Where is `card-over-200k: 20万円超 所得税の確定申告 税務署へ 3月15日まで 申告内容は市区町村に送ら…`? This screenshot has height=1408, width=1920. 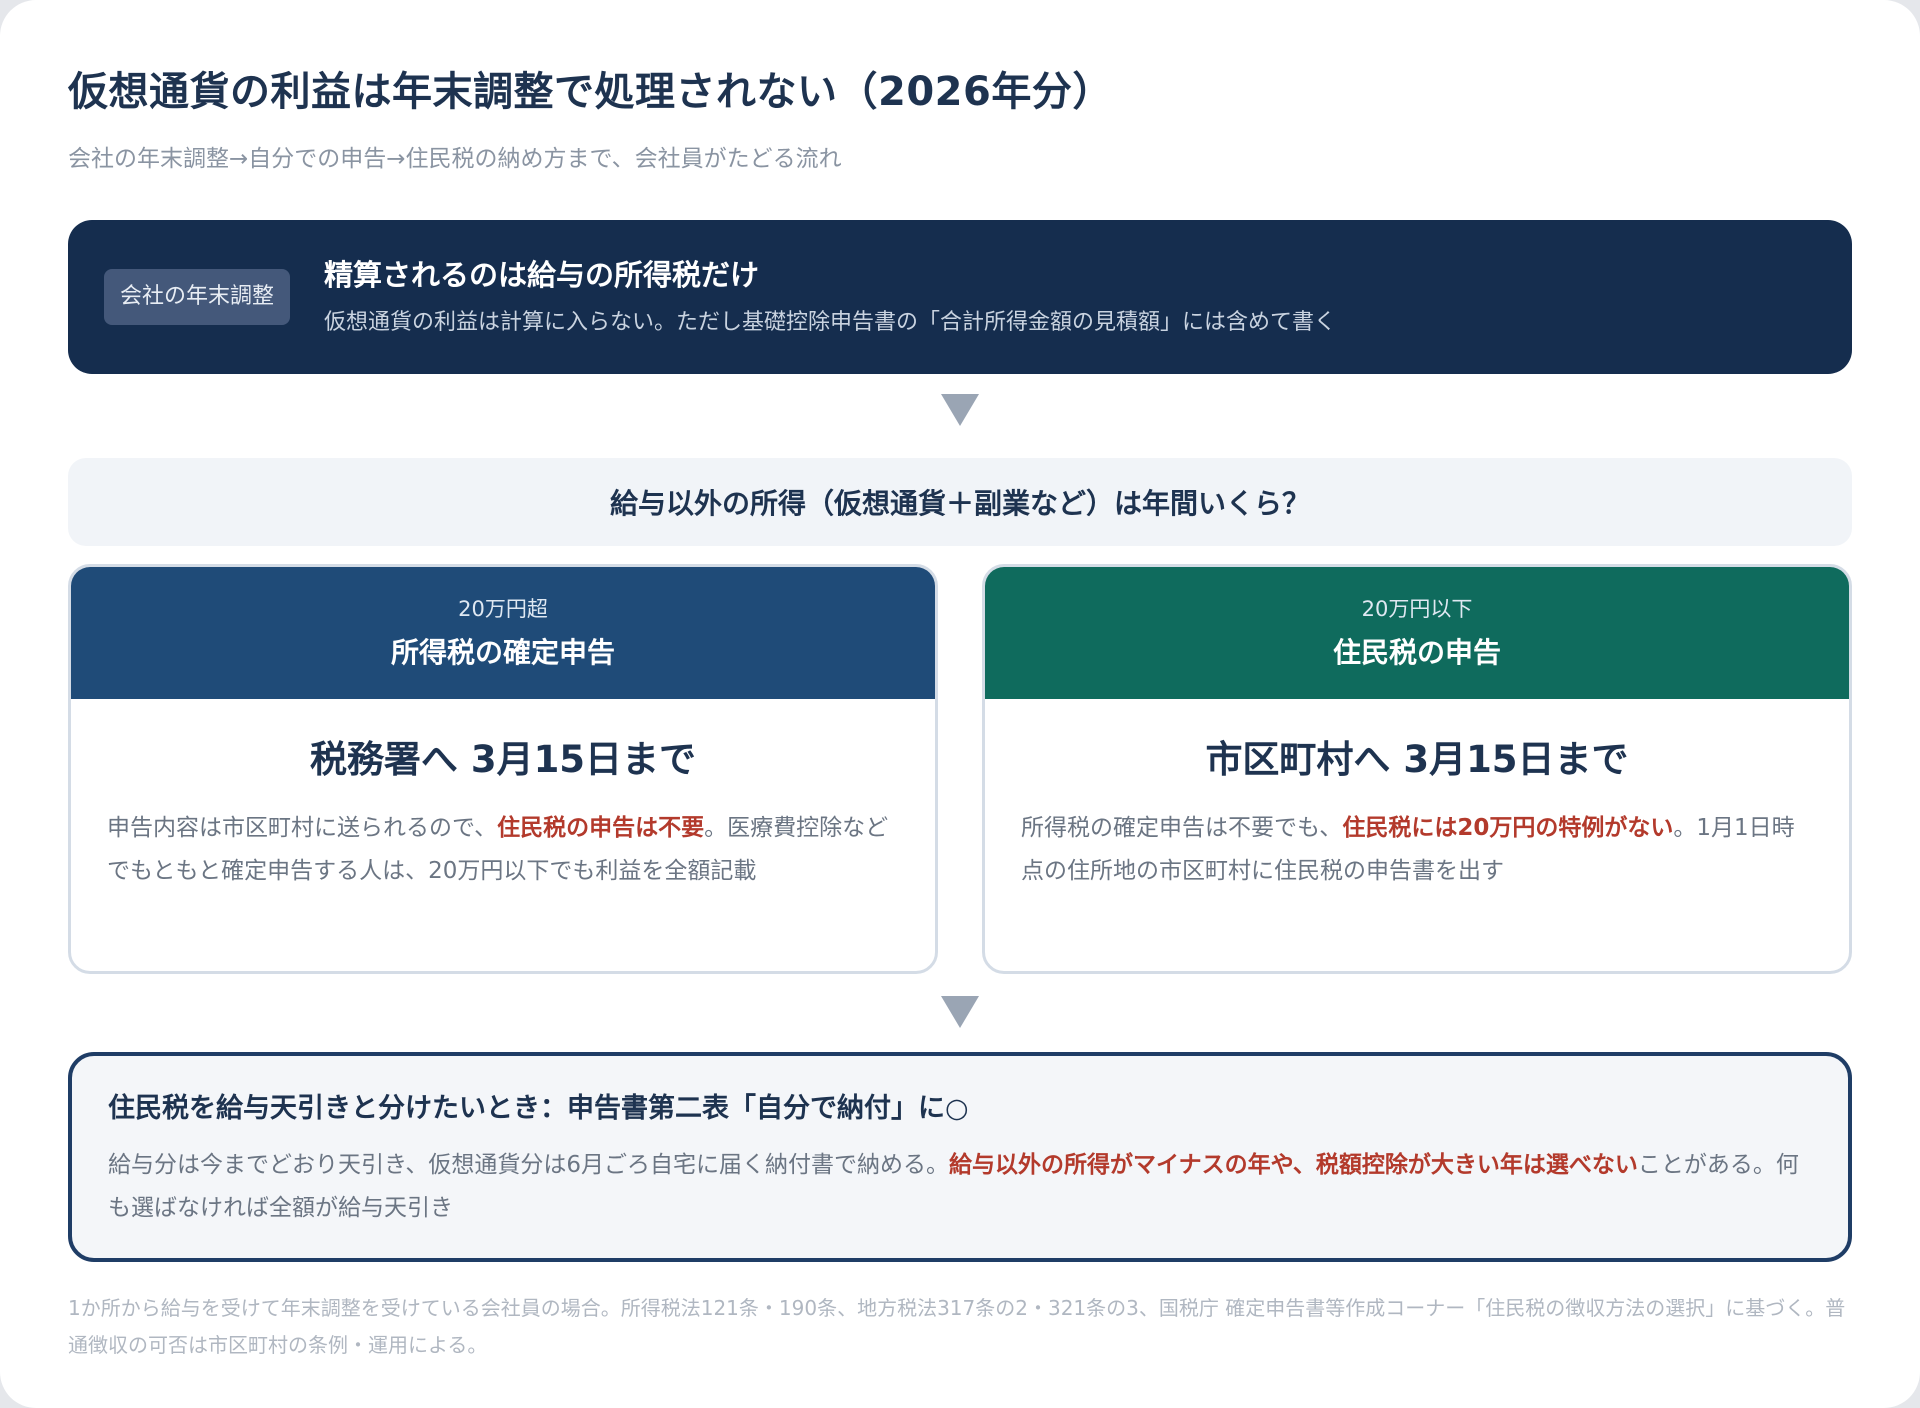 card-over-200k: 20万円超 所得税の確定申告 税務署へ 3月15日まで 申告内容は市区町村に送ら… is located at coordinates (503, 769).